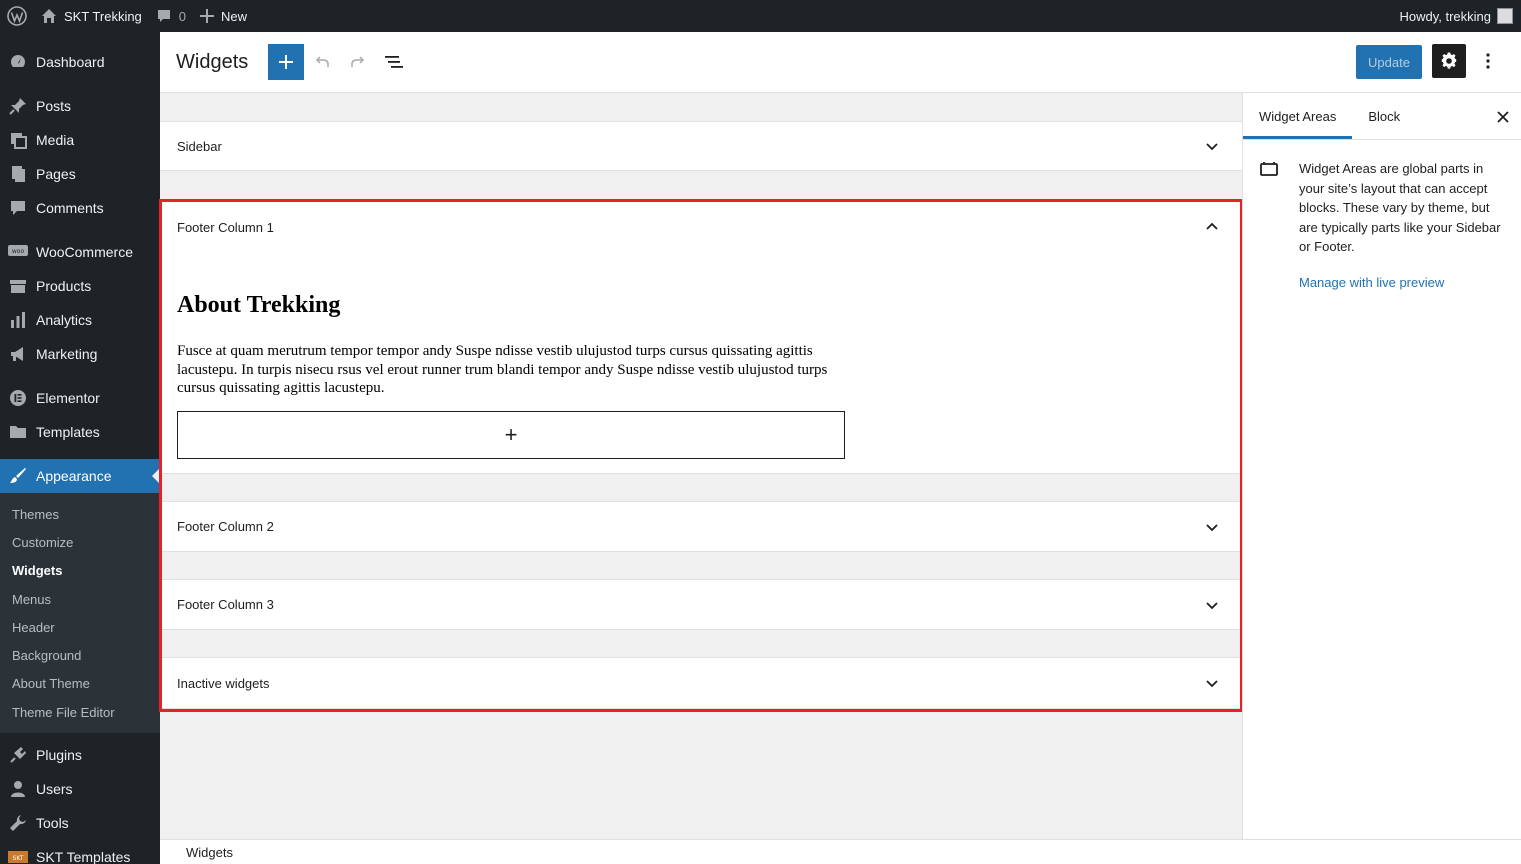 This screenshot has width=1521, height=864. I want to click on options-button, so click(1488, 61).